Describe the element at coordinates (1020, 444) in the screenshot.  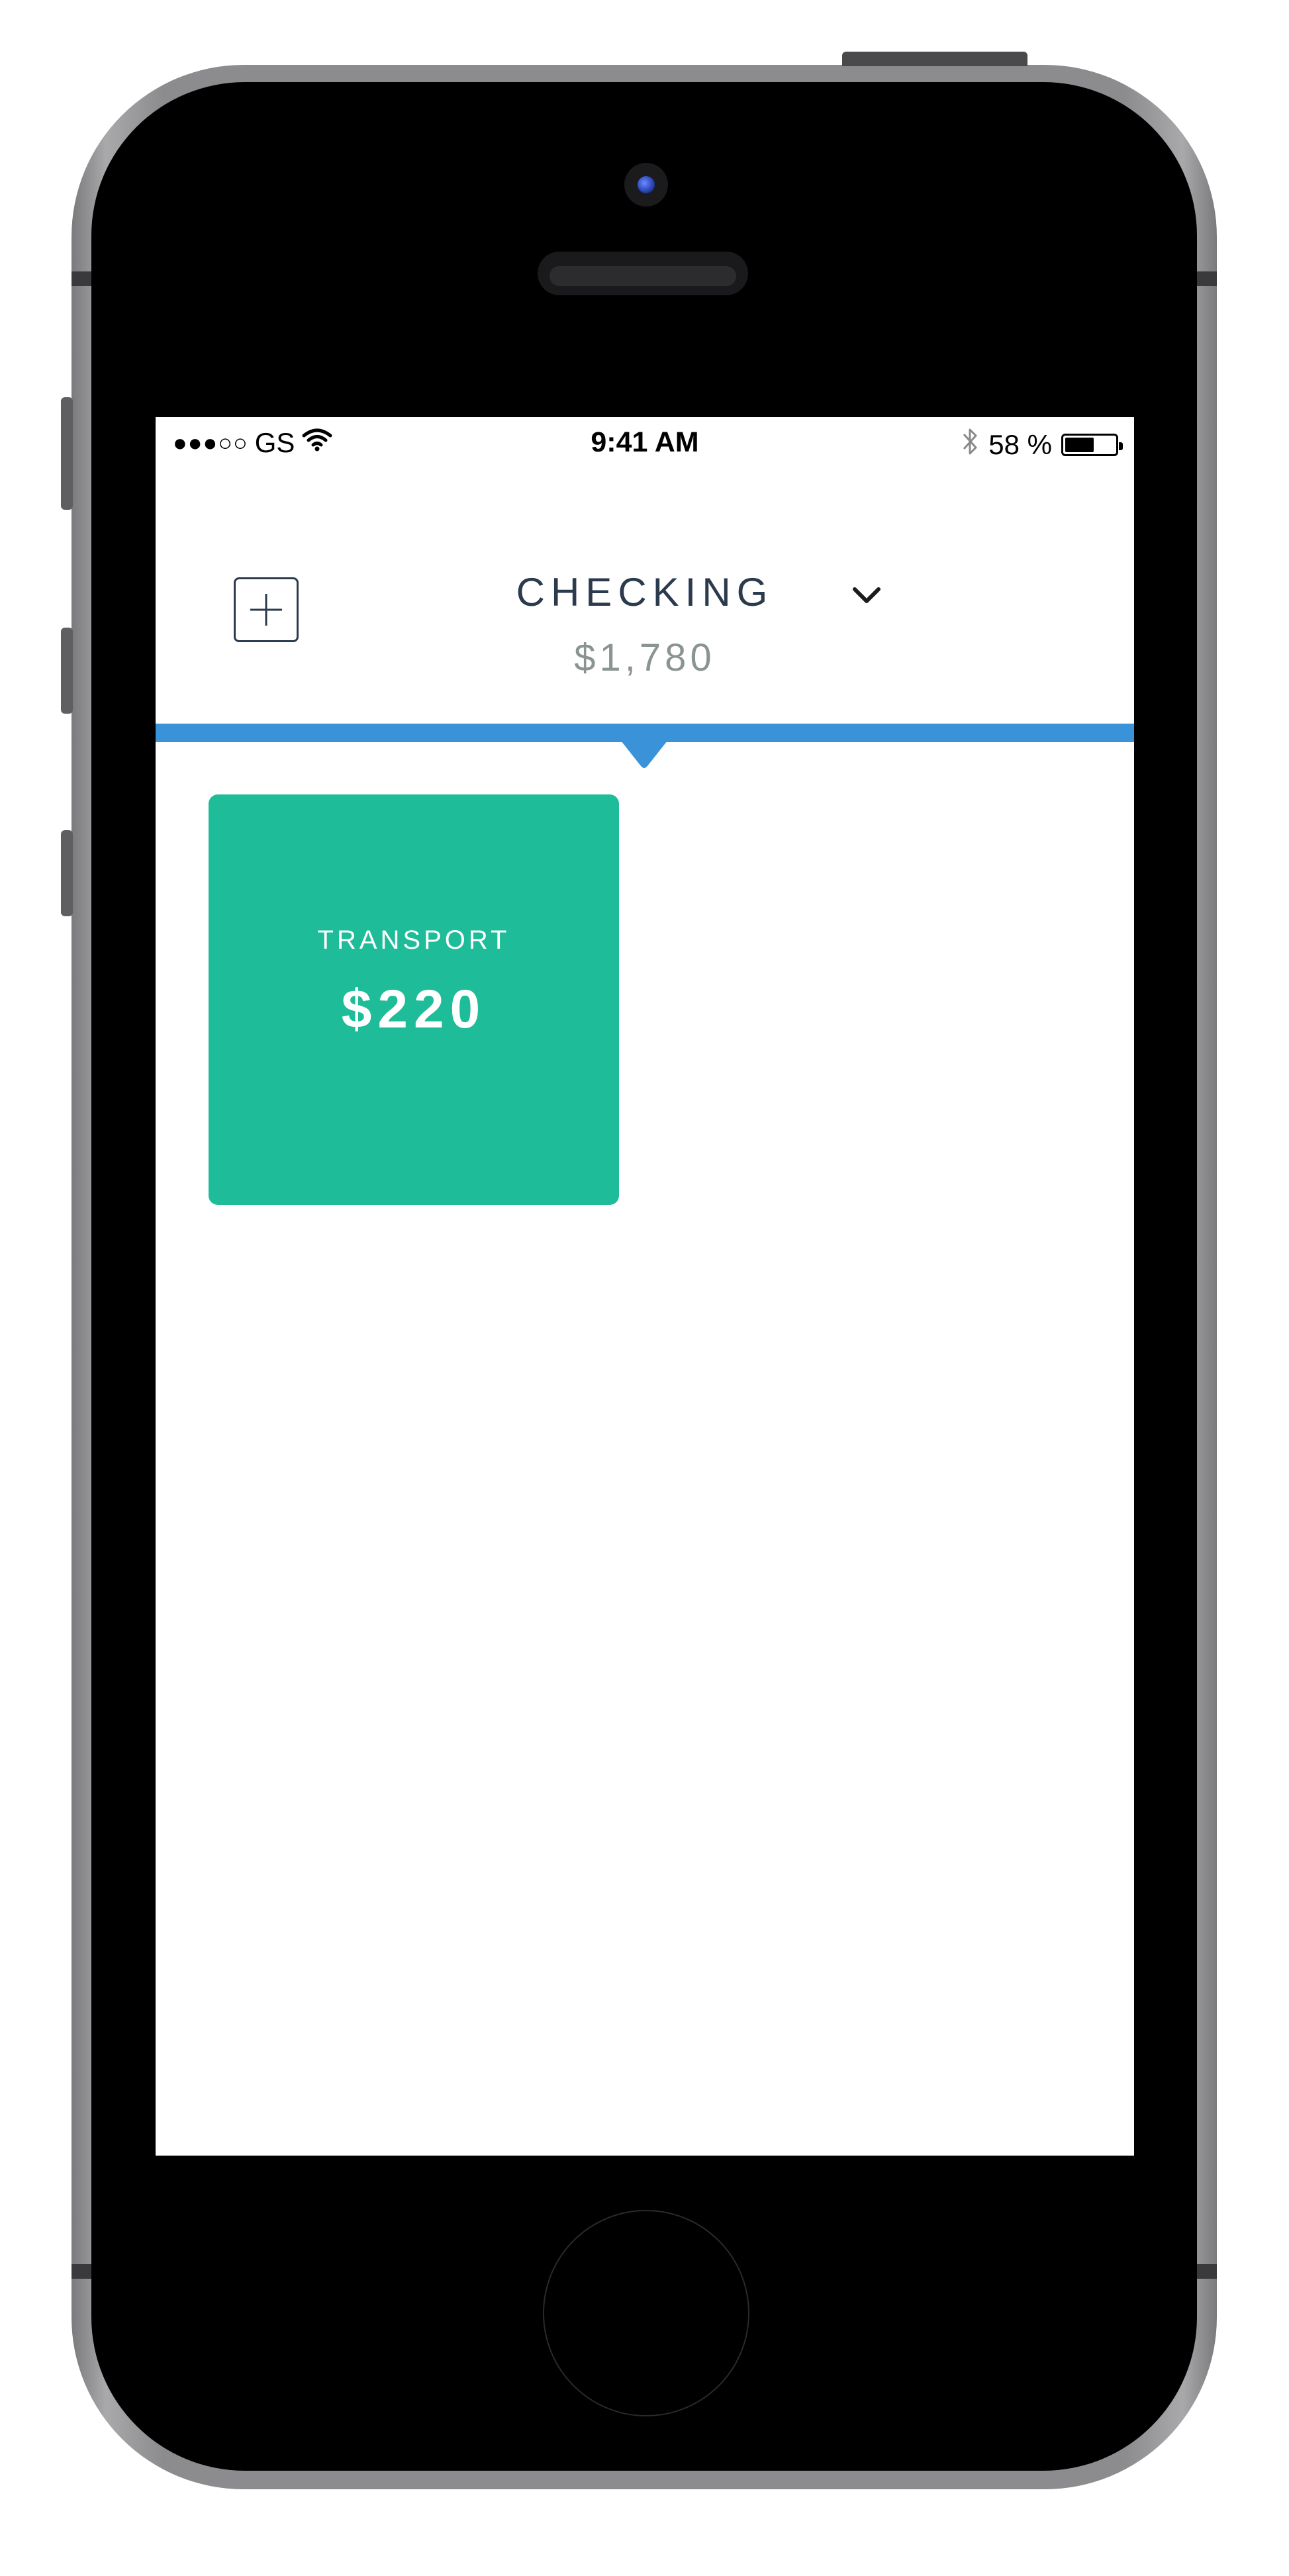
I see `battery-percent: 58 %` at that location.